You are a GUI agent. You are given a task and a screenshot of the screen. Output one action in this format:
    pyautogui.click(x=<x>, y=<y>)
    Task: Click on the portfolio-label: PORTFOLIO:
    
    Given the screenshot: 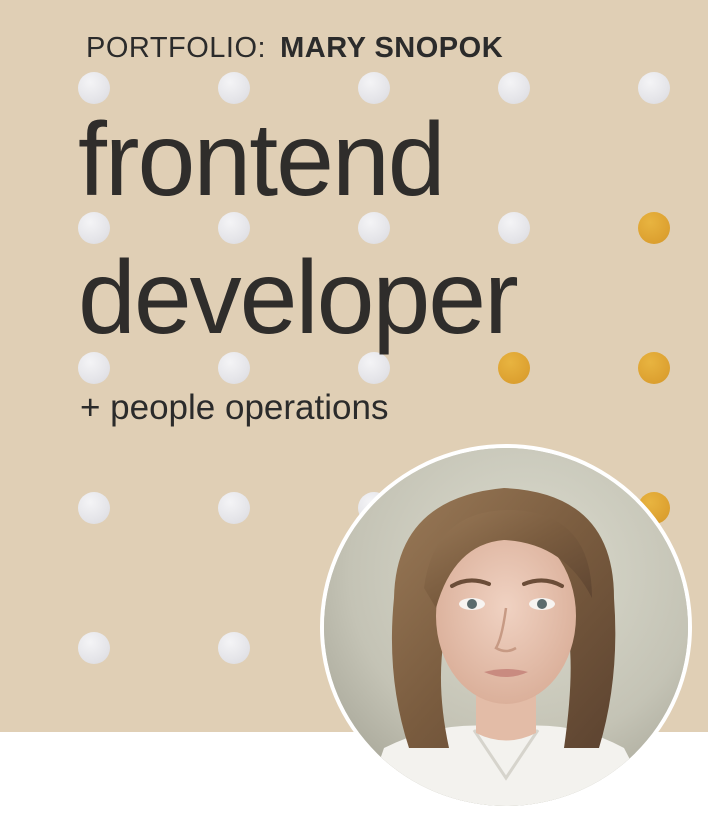 What is the action you would take?
    pyautogui.click(x=176, y=48)
    